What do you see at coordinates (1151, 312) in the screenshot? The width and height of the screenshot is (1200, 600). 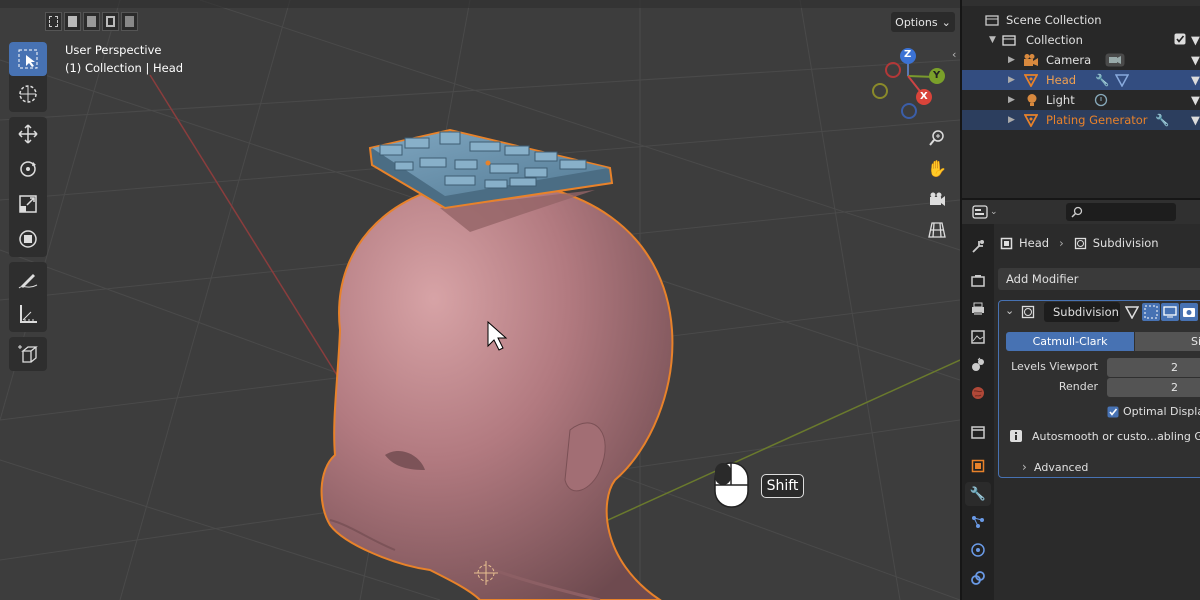 I see `cage-toggle-button` at bounding box center [1151, 312].